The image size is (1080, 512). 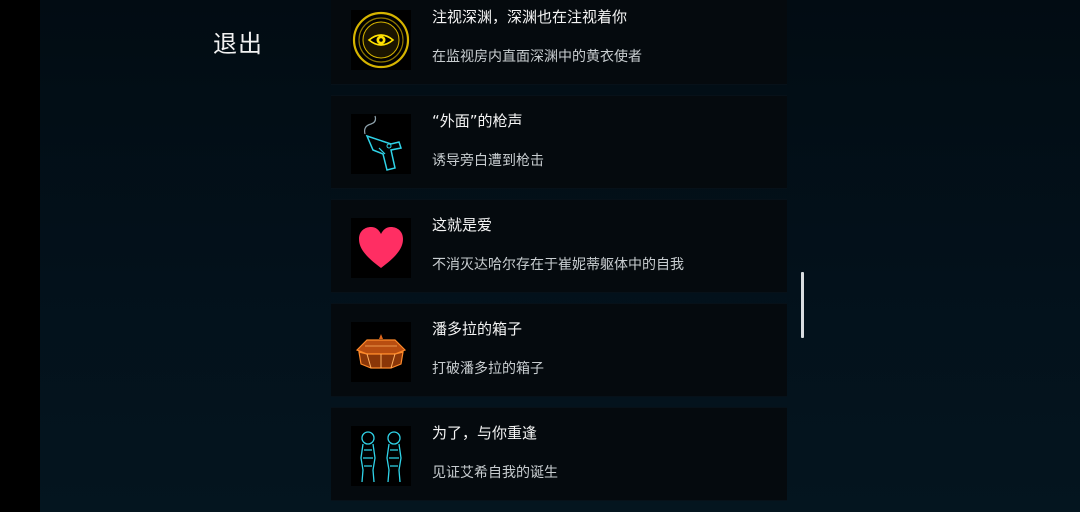 What do you see at coordinates (802, 305) in the screenshot?
I see `scrollbar-thumb` at bounding box center [802, 305].